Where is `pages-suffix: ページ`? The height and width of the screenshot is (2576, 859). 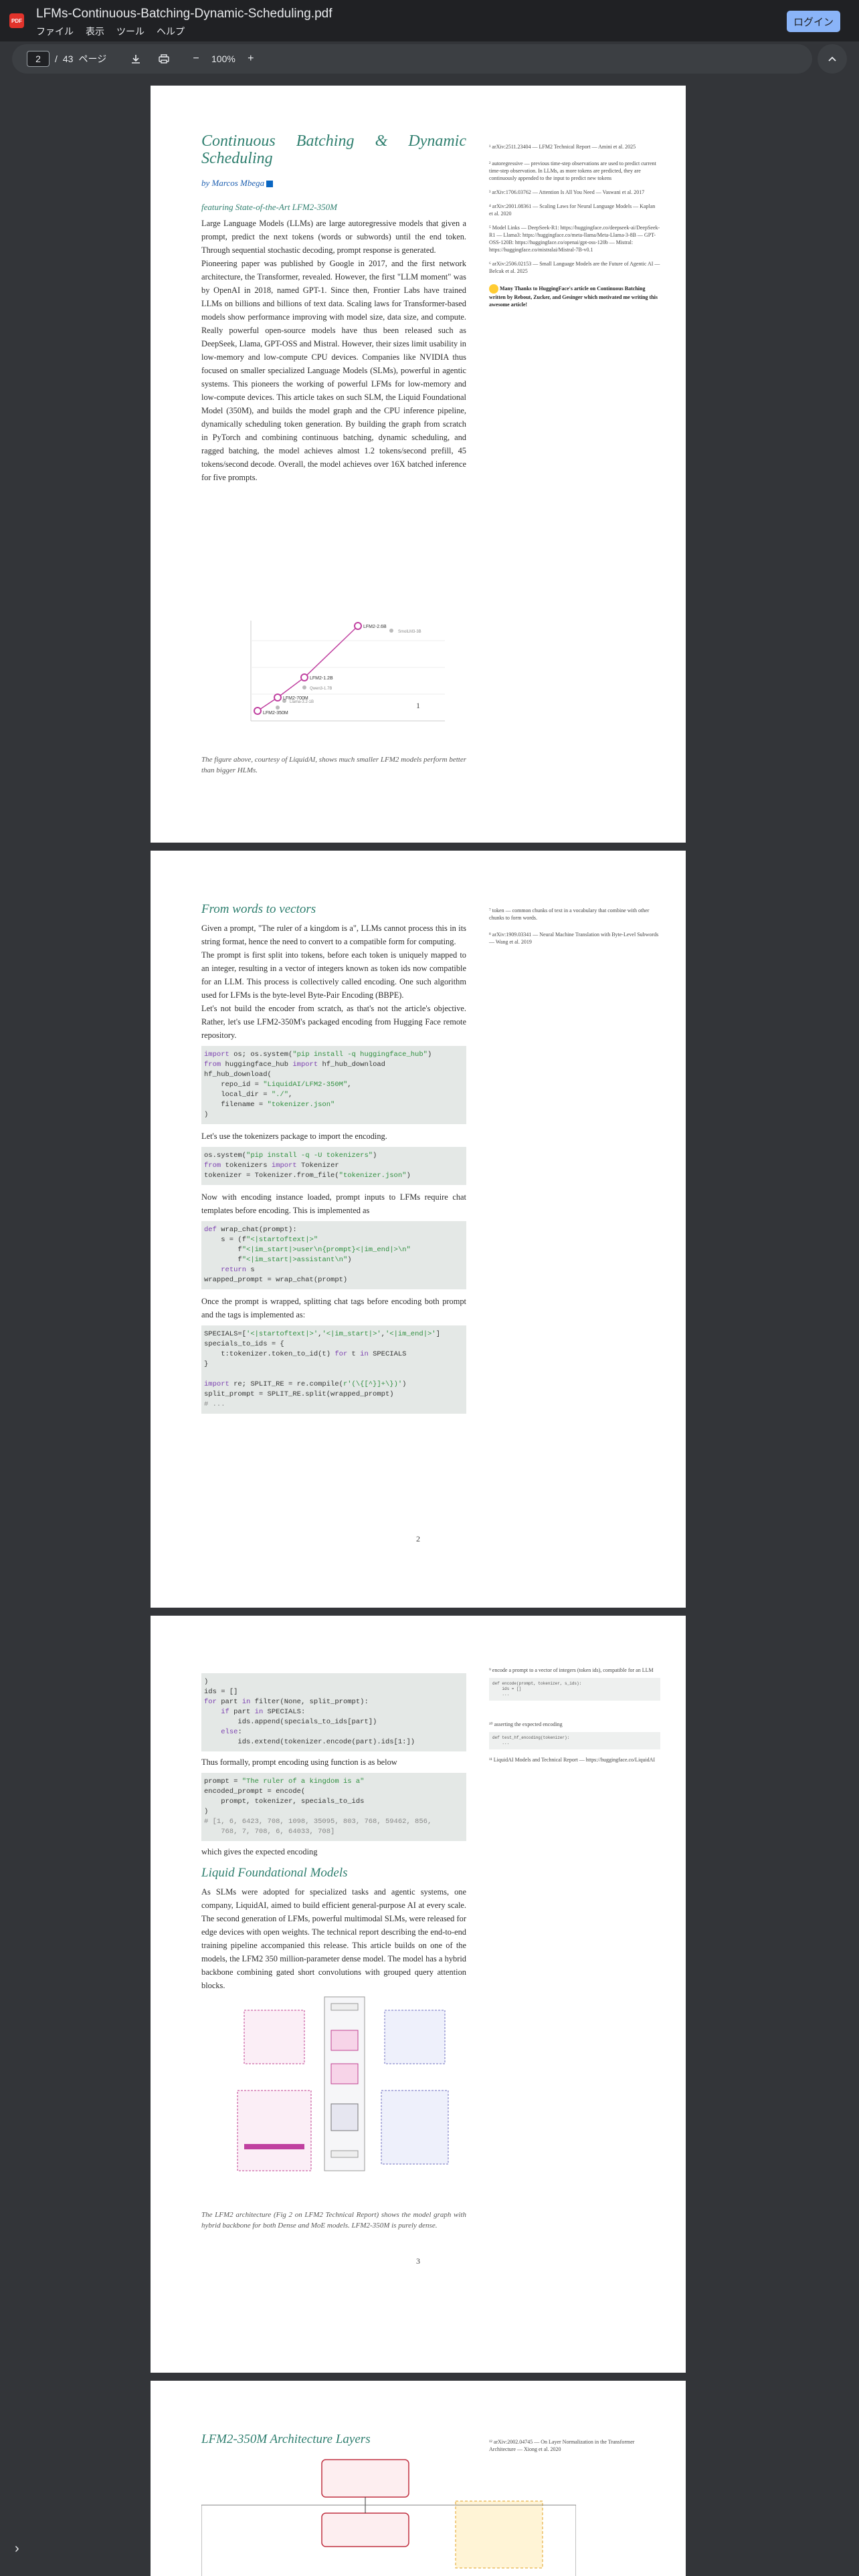
pages-suffix: ページ is located at coordinates (92, 59).